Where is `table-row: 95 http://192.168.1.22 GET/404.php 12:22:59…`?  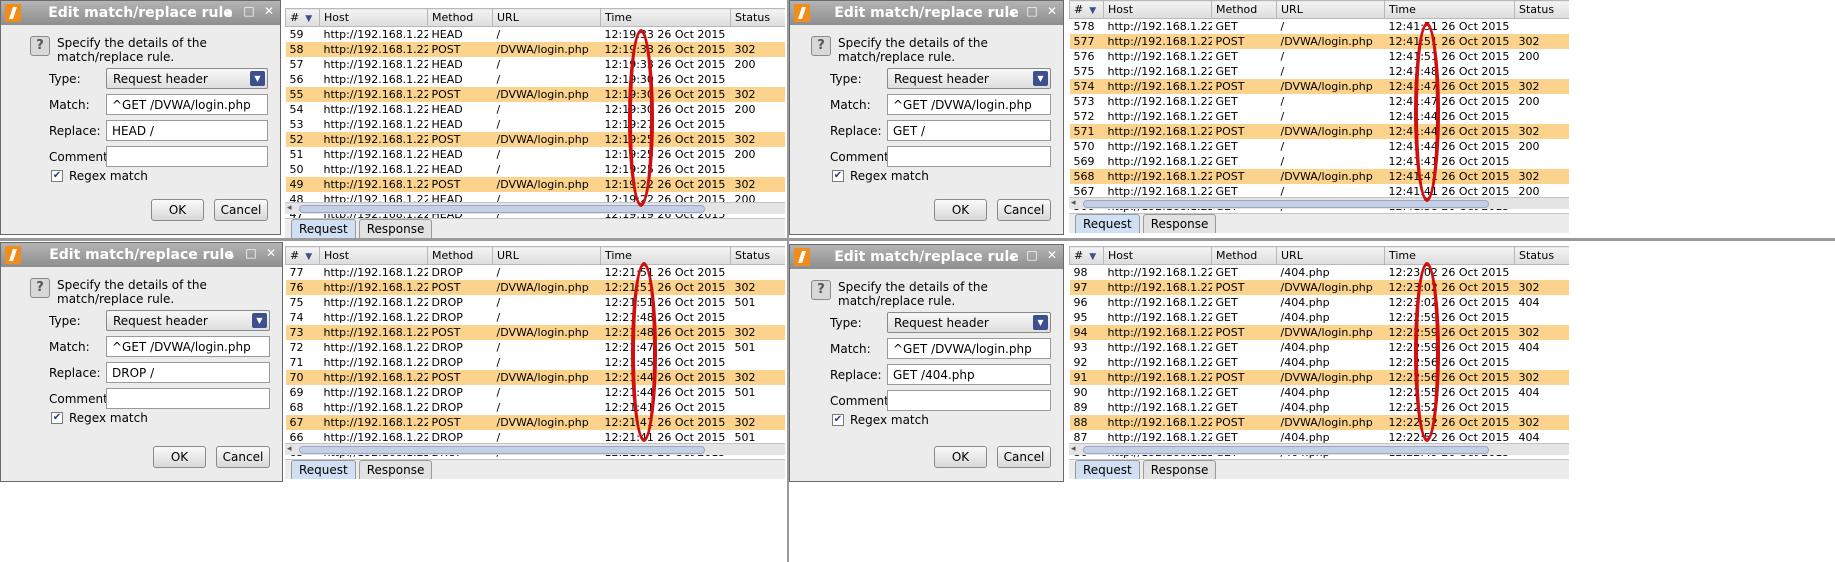 table-row: 95 http://192.168.1.22 GET/404.php 12:22:59… is located at coordinates (1320, 317).